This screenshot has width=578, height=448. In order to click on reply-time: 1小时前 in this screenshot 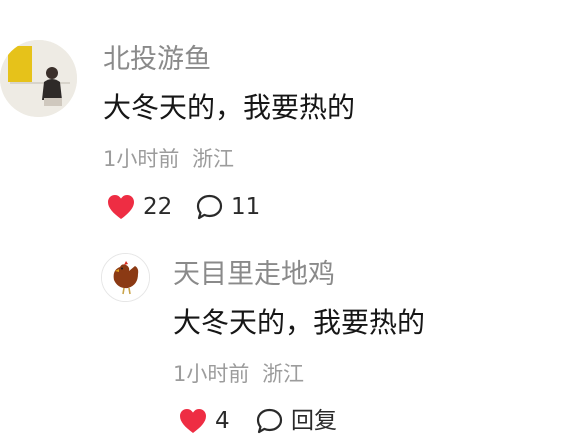, I will do `click(211, 374)`.